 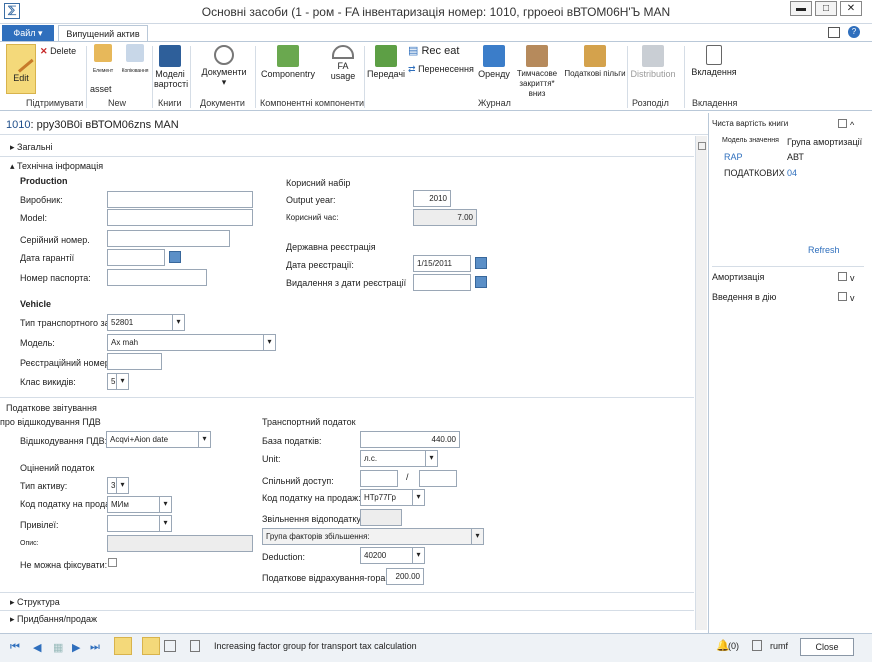 I want to click on minimize-button: ▬, so click(x=801, y=8).